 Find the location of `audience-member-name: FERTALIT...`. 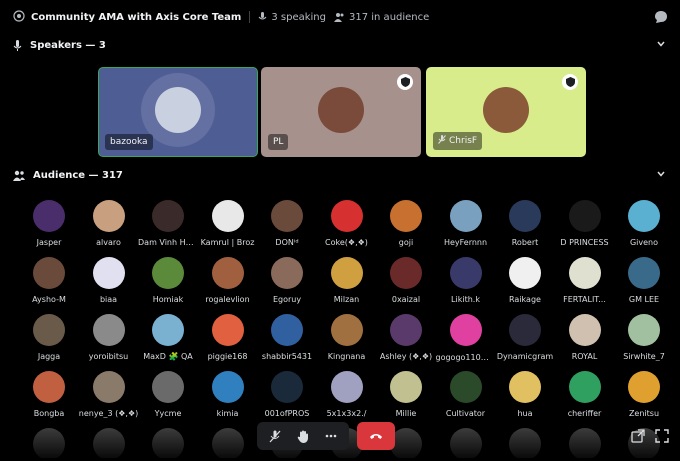

audience-member-name: FERTALIT... is located at coordinates (584, 299).